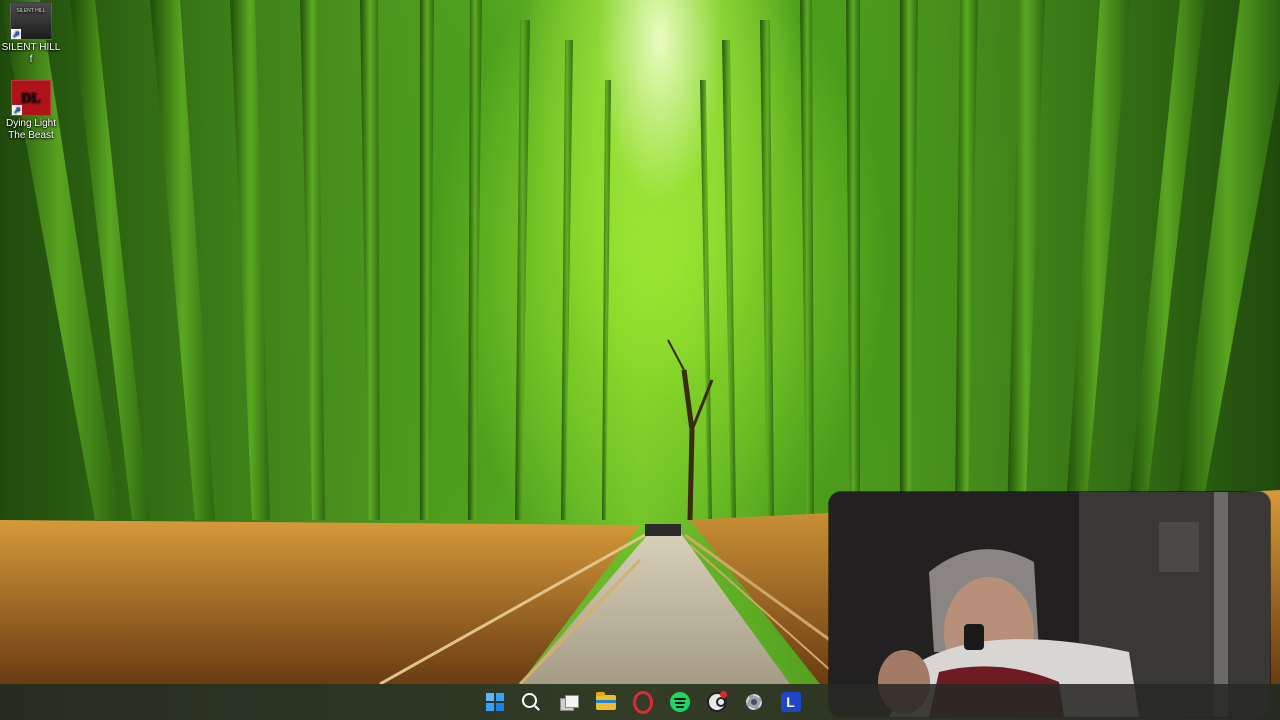 This screenshot has height=720, width=1280. Describe the element at coordinates (716, 702) in the screenshot. I see `steam-button` at that location.